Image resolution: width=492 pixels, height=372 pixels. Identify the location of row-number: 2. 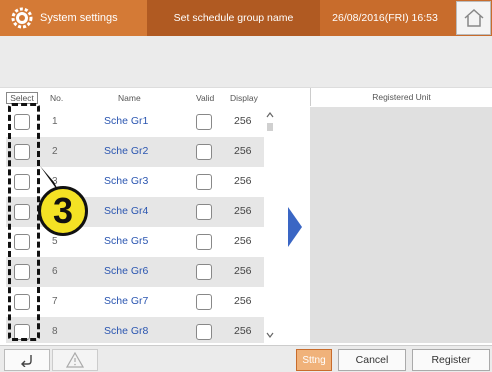
(55, 151).